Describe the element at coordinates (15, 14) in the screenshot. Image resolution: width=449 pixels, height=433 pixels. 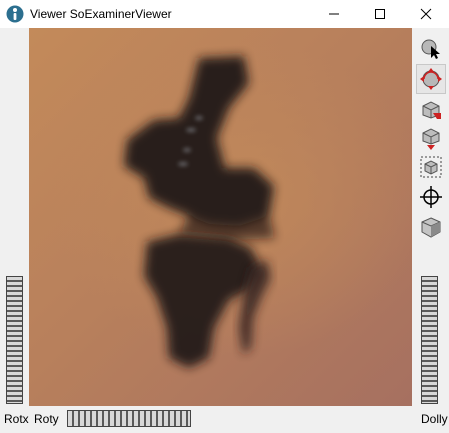
I see `app-icon` at that location.